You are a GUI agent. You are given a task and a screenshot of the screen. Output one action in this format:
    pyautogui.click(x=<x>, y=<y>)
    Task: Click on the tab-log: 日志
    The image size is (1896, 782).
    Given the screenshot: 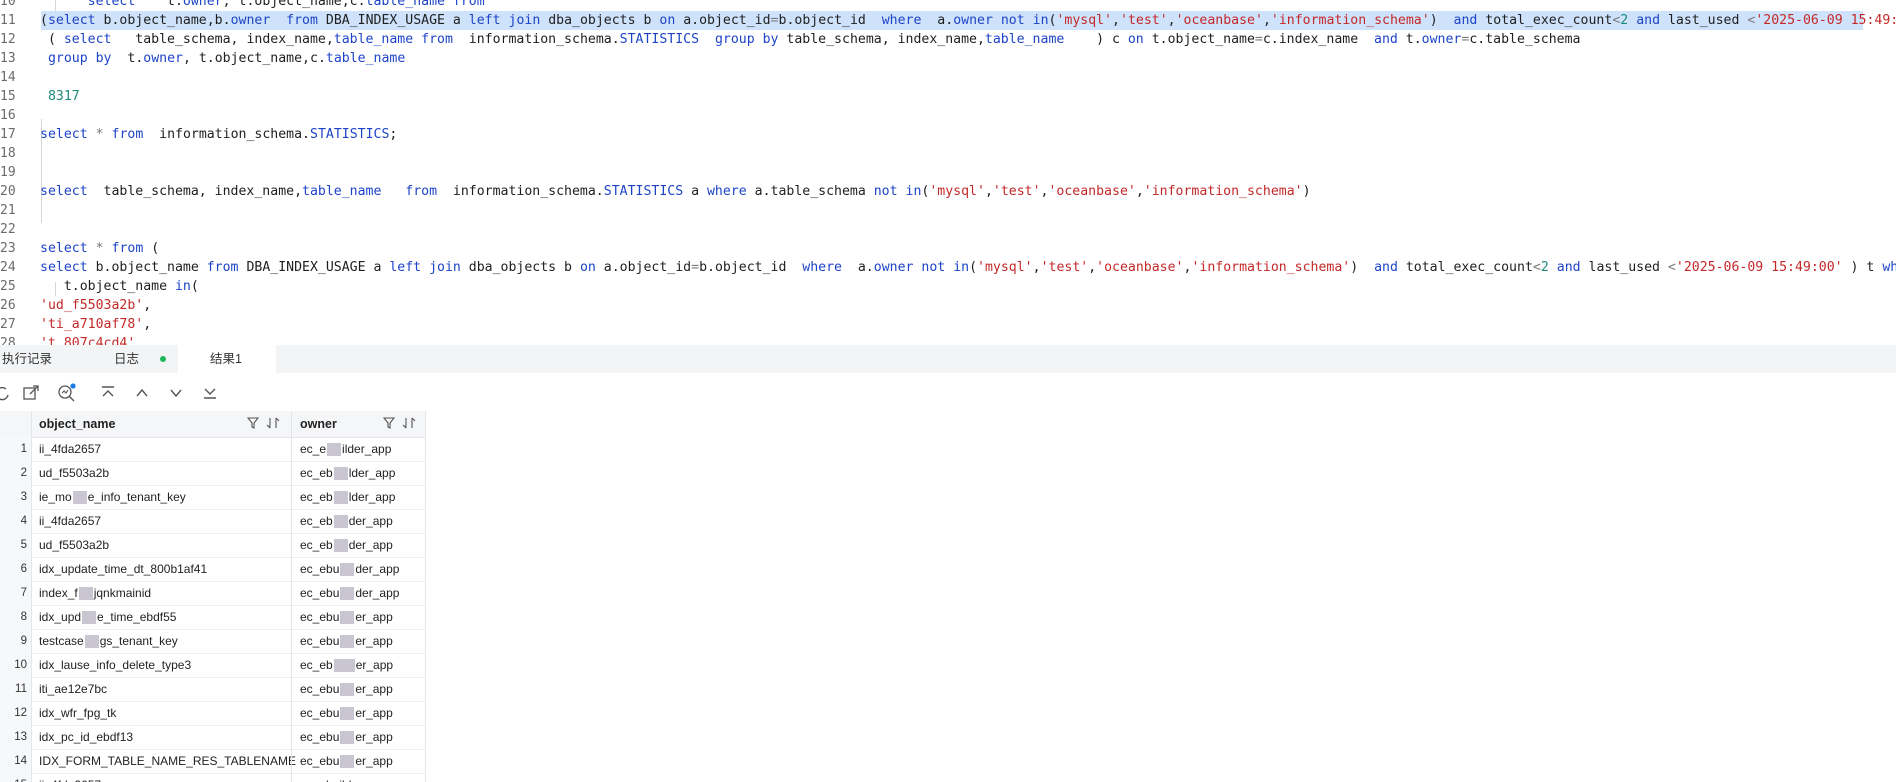 What is the action you would take?
    pyautogui.click(x=135, y=359)
    